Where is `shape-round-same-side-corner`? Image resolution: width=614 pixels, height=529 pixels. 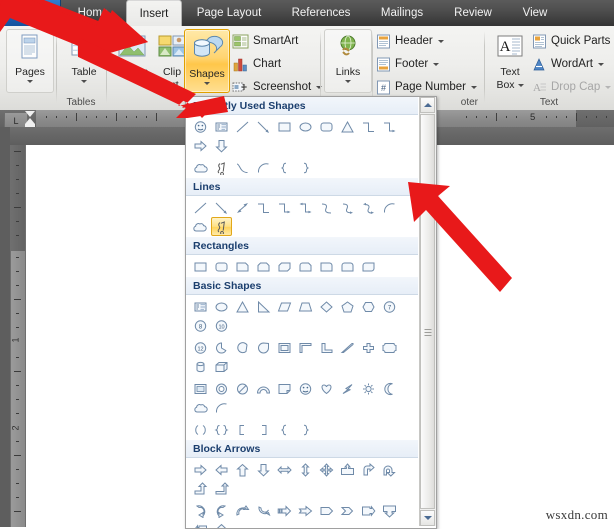
shape-round-same-side-corner is located at coordinates (347, 266).